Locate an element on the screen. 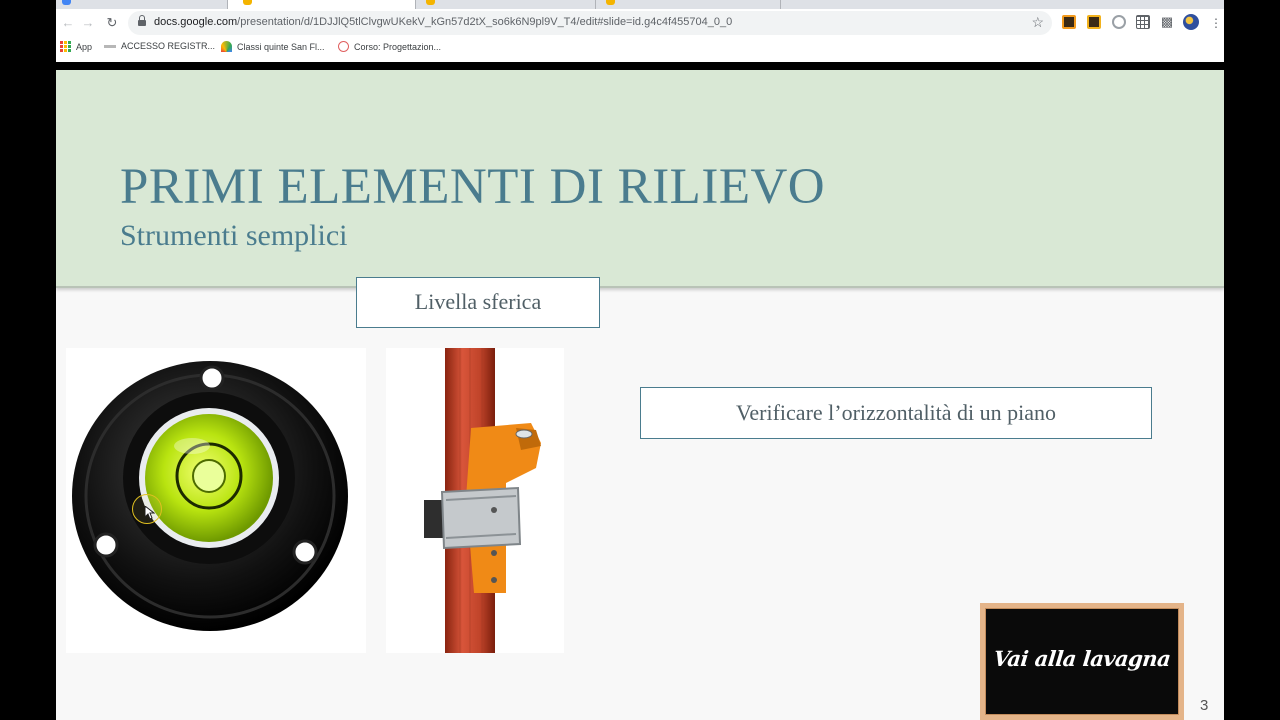 The image size is (1280, 720). caption-verificare-orizzontalita: Verificare l’orizzontalità di un piano is located at coordinates (896, 413).